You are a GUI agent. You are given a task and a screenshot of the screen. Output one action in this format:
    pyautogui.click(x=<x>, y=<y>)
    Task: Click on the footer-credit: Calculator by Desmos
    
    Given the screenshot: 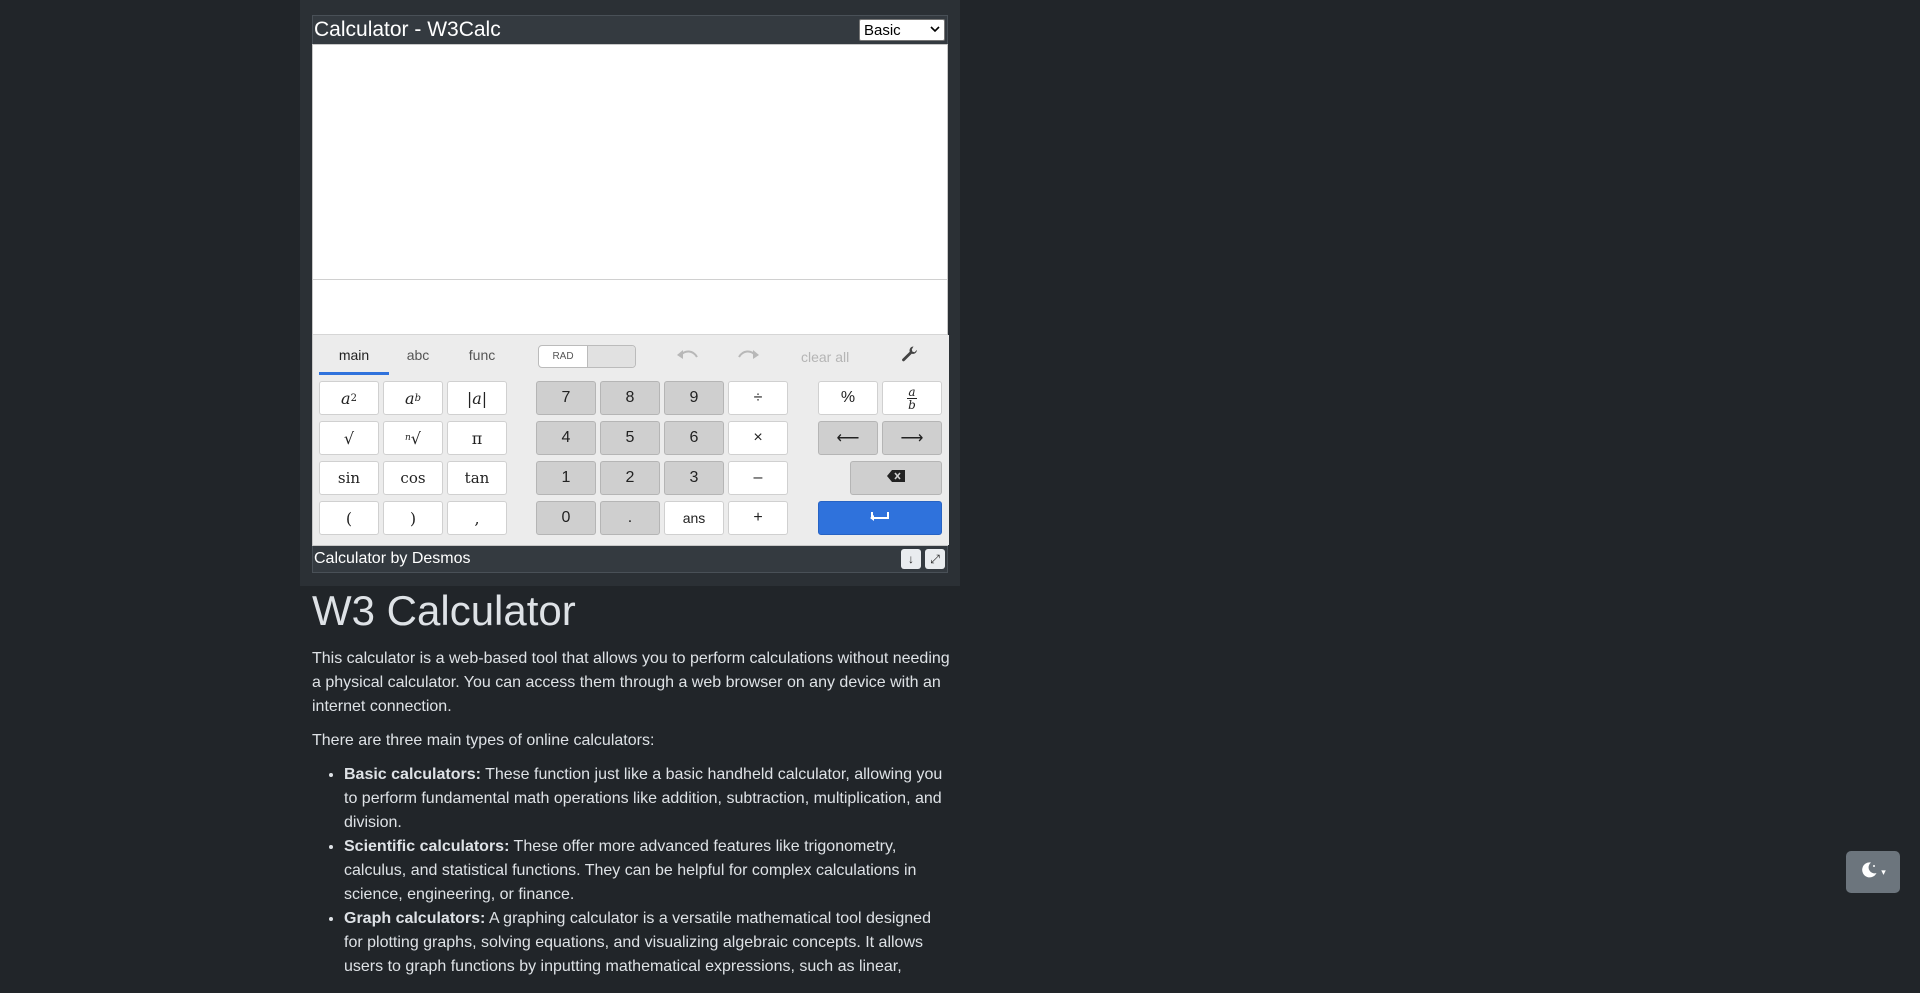 What is the action you would take?
    pyautogui.click(x=392, y=558)
    